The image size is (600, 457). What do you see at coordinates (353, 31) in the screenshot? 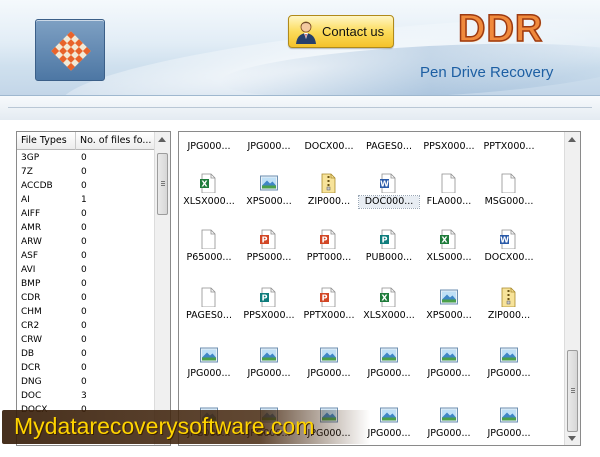
I see `contact-us-label: Contact us` at bounding box center [353, 31].